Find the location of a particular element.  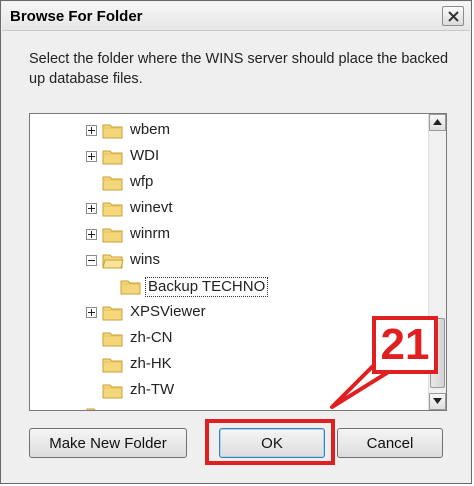

tree-item-wdi: WDI is located at coordinates (230, 156).